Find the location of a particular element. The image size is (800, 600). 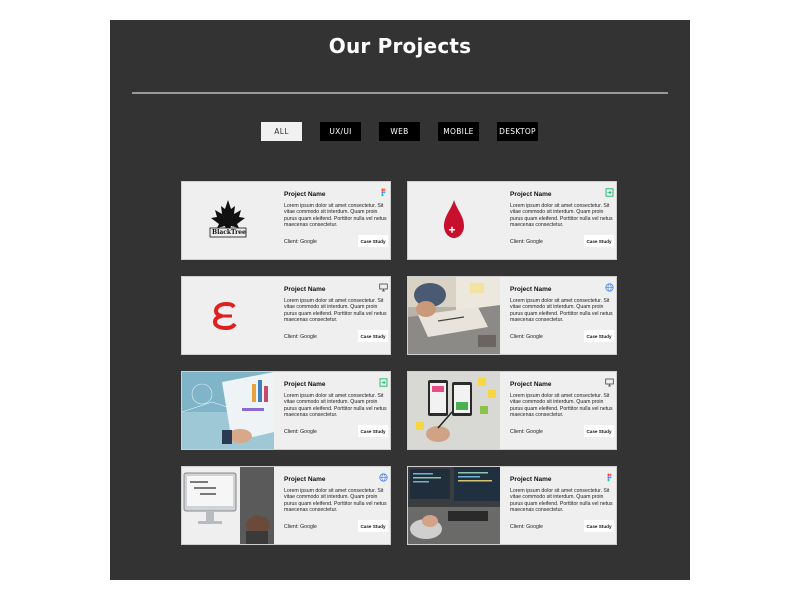

desktop-photo is located at coordinates (228, 505).